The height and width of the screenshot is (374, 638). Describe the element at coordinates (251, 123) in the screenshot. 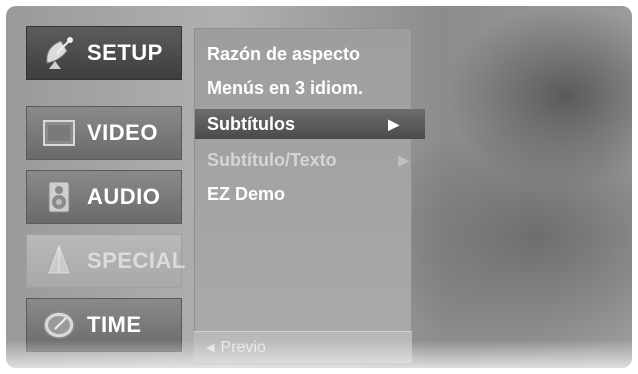

I see `menu-item-label: Subtítulos` at that location.